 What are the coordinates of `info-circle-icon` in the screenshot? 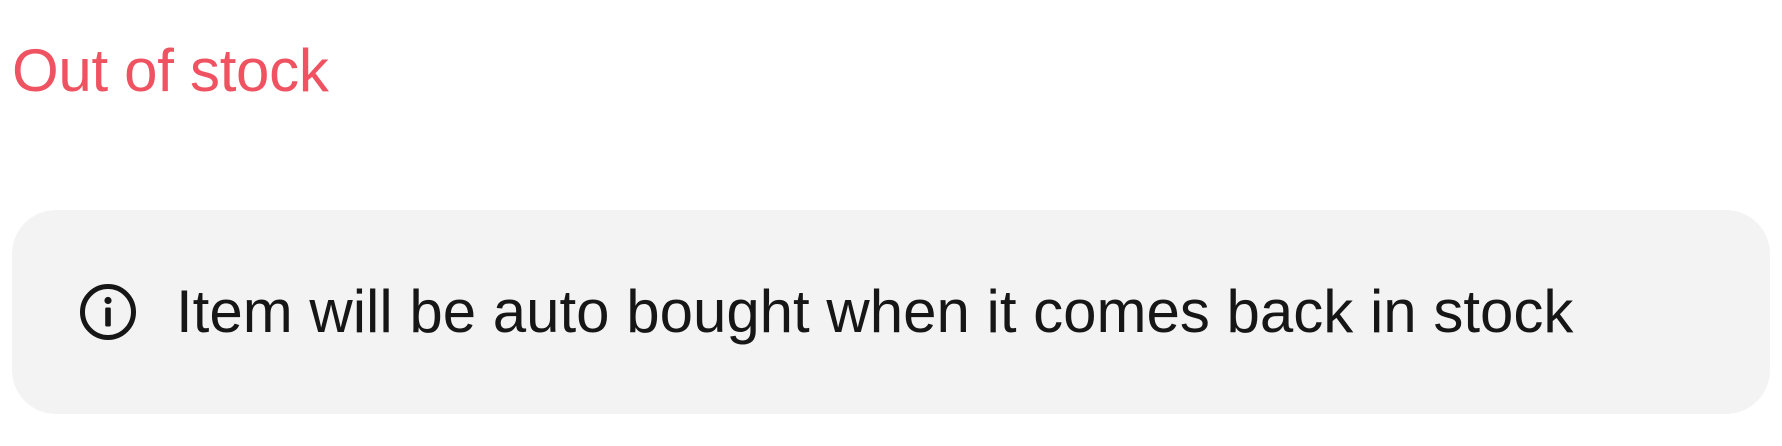 It's located at (108, 312).